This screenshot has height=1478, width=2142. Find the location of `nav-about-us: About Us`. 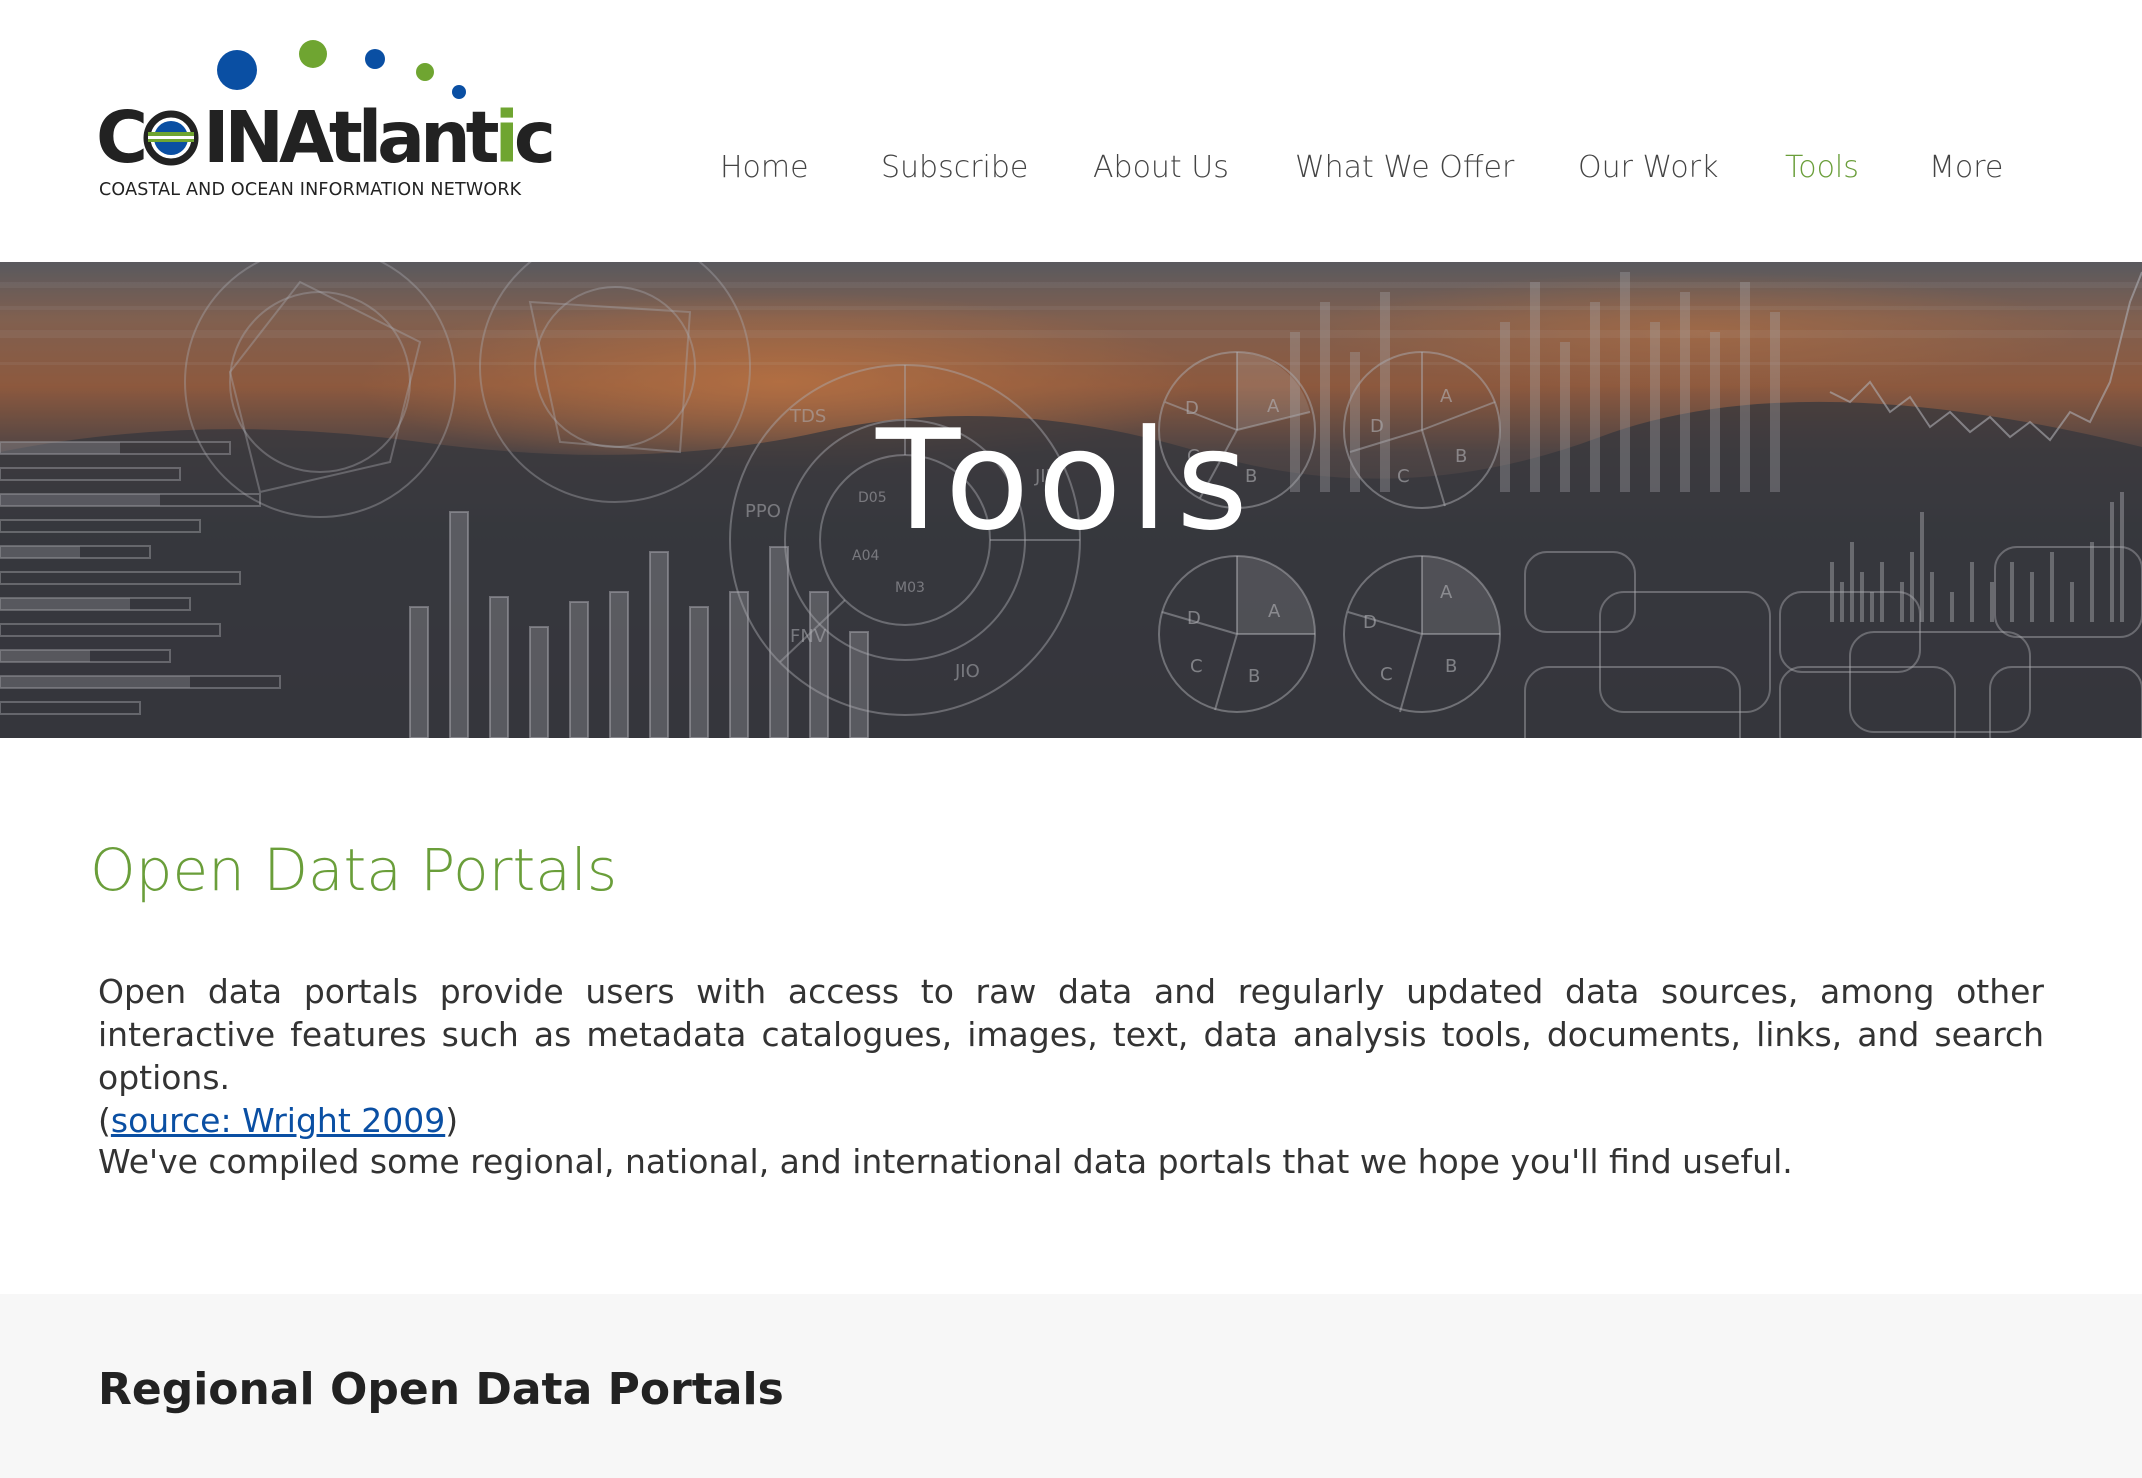

nav-about-us: About Us is located at coordinates (1161, 167).